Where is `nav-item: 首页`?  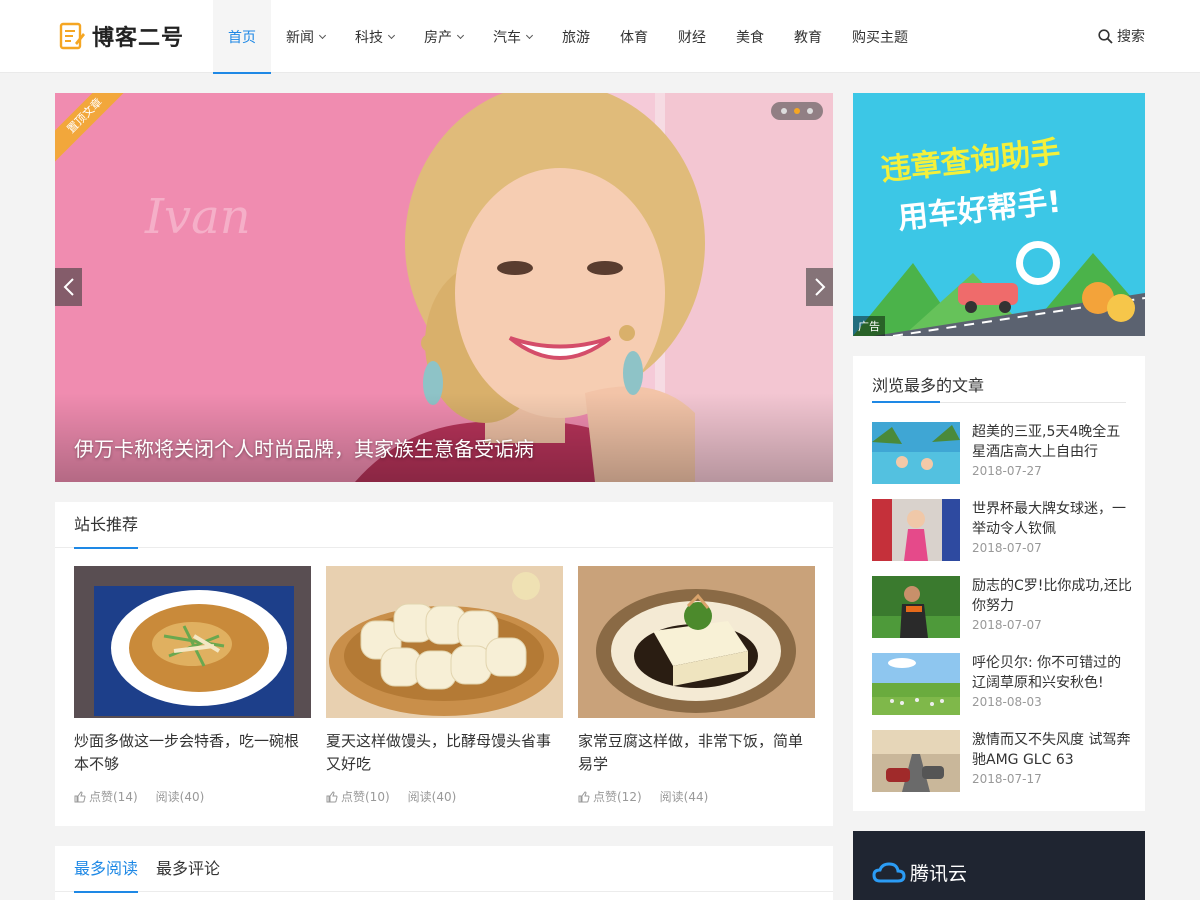
nav-item: 首页 is located at coordinates (242, 37).